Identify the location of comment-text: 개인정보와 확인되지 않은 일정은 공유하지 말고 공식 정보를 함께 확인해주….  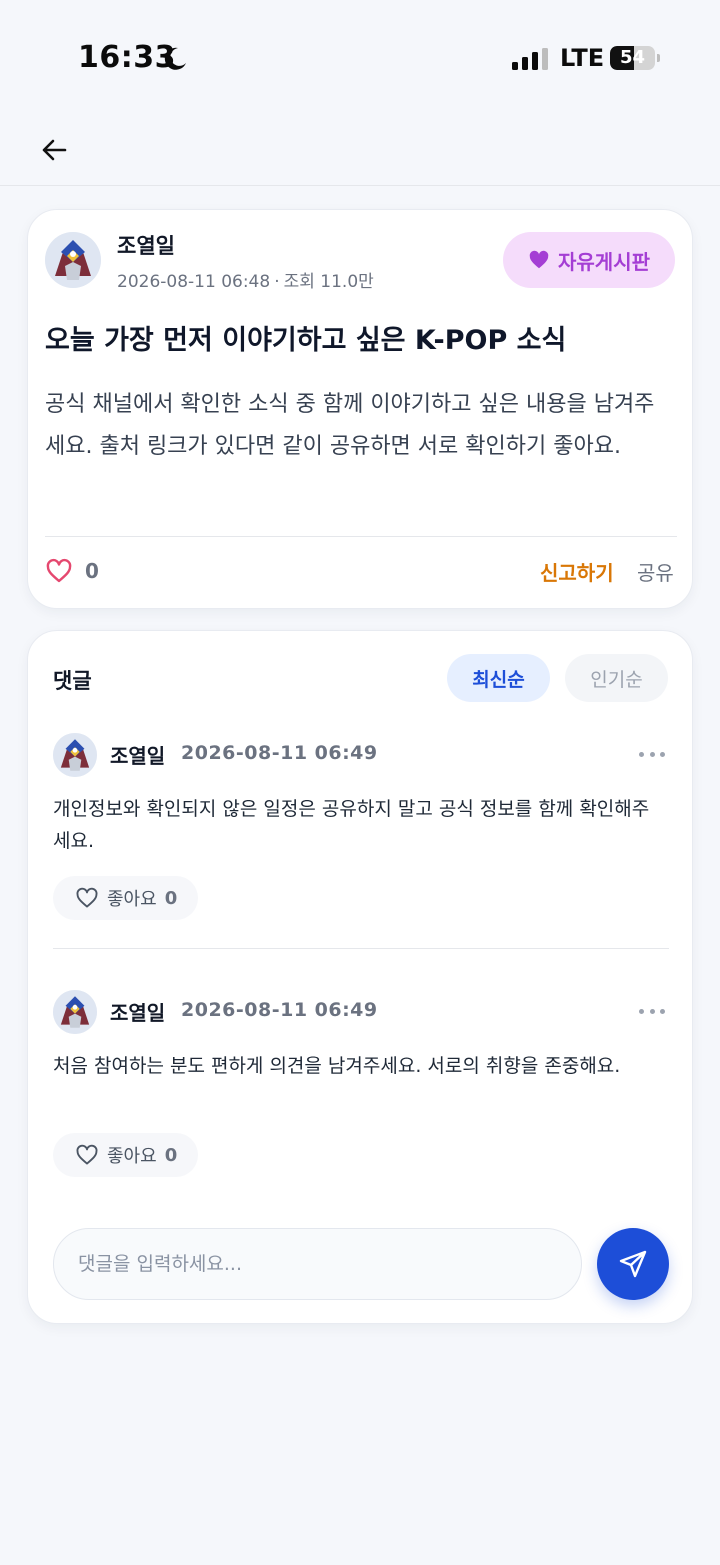
(351, 825).